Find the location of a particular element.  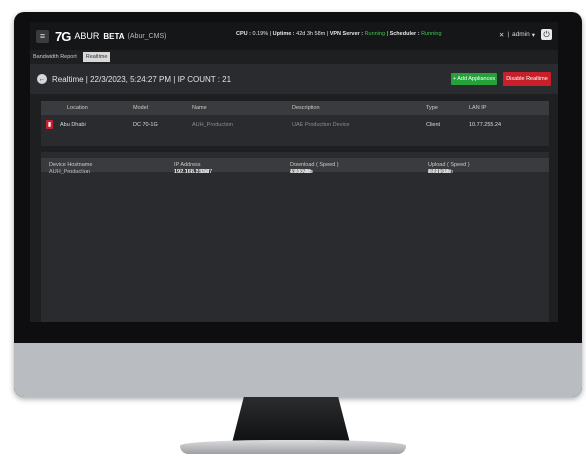

tab-bandwidth-report: Bandwidth Report is located at coordinates (55, 57).